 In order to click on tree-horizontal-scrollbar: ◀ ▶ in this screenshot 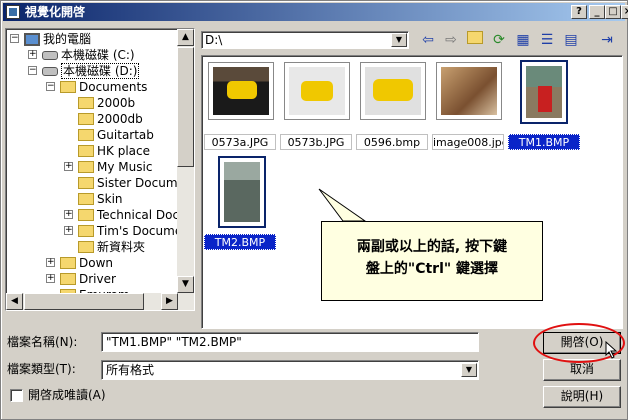, I will do `click(92, 301)`.